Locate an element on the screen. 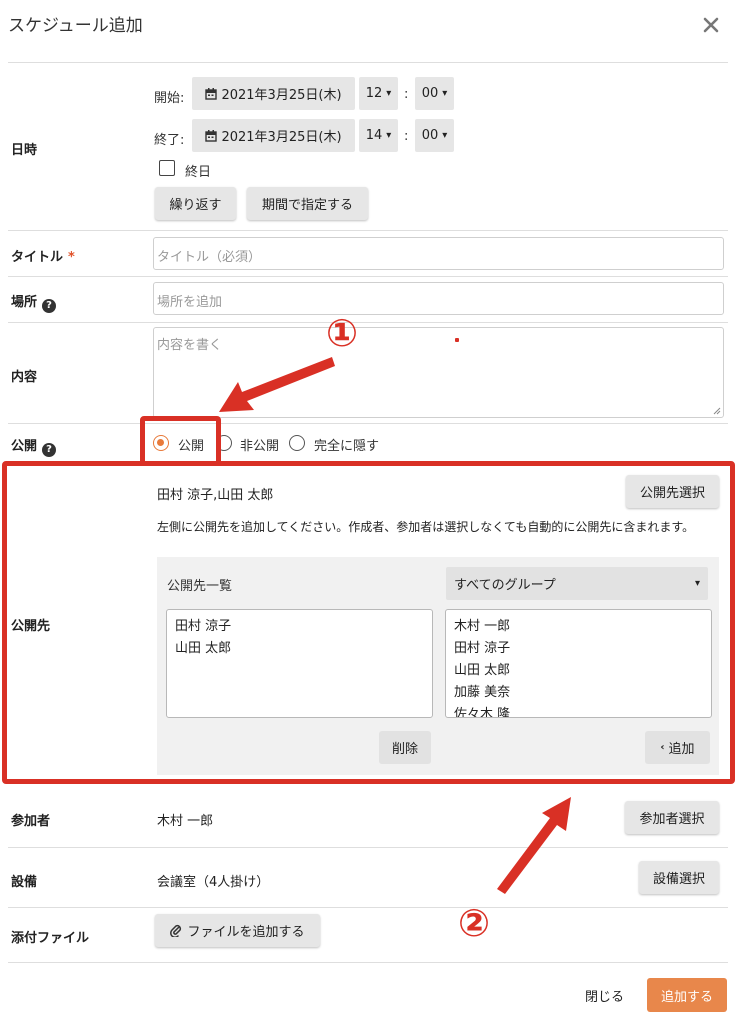 This screenshot has width=736, height=1024. location-label-text: 場所 is located at coordinates (24, 302).